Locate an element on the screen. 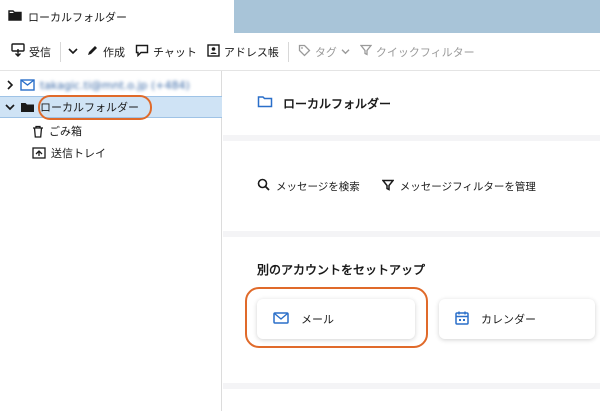  chat-button: チャット is located at coordinates (166, 52).